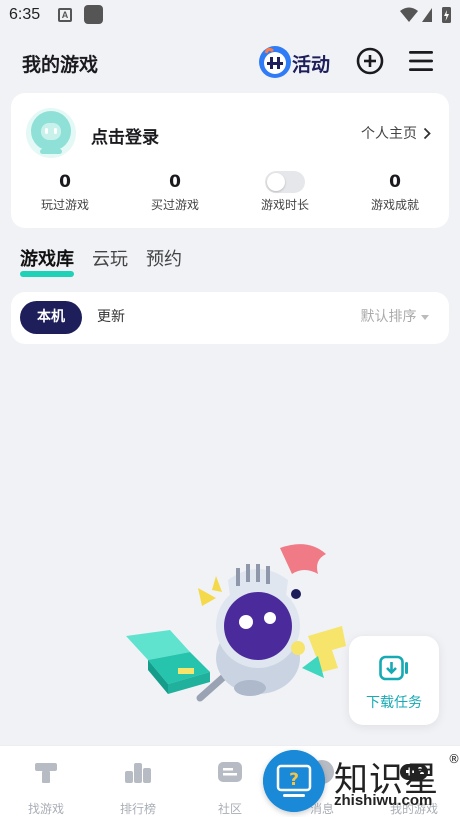  Describe the element at coordinates (65, 15) in the screenshot. I see `app-notification-icon: A` at that location.